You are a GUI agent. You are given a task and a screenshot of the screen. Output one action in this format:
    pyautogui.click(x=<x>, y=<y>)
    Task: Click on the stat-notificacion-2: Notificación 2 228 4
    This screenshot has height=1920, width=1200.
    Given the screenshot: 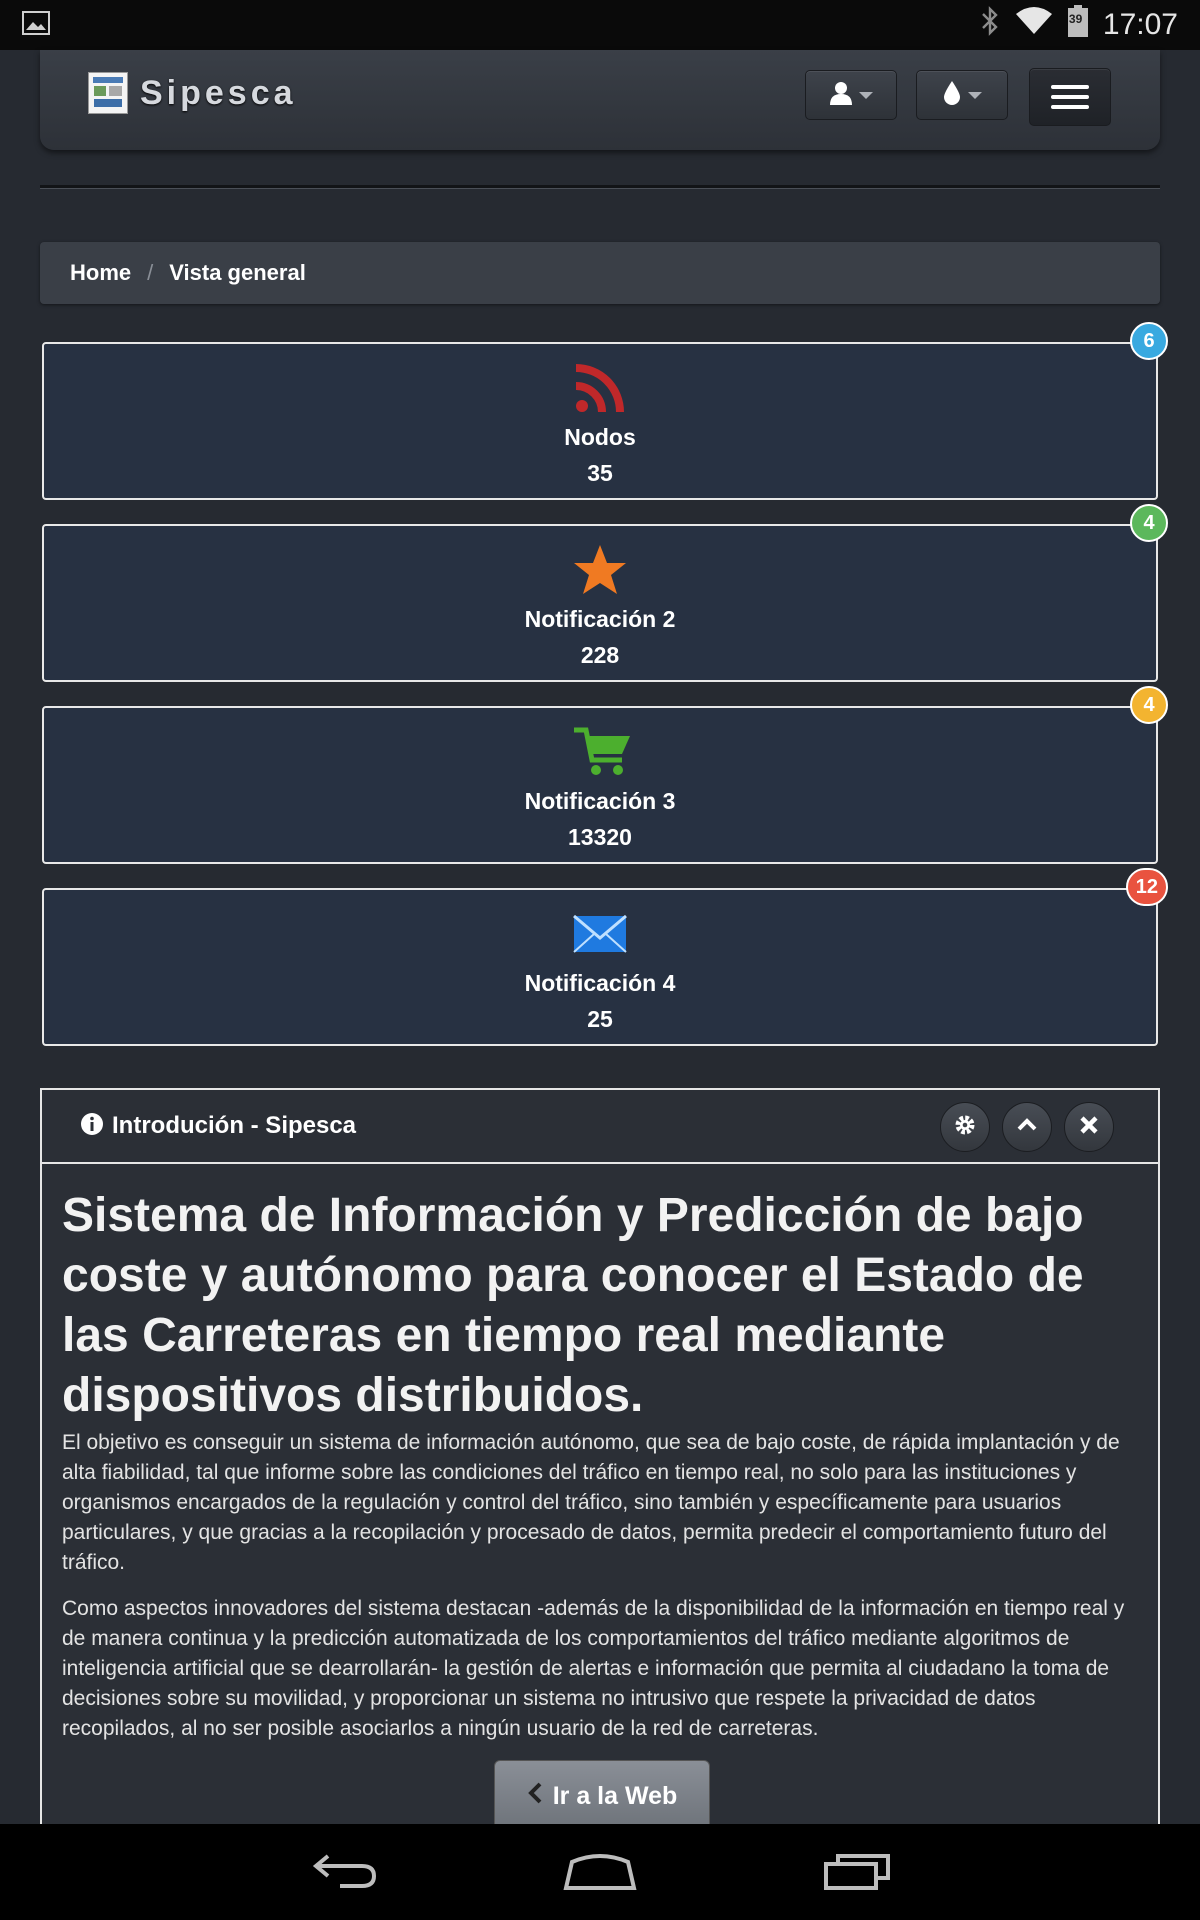 What is the action you would take?
    pyautogui.click(x=605, y=593)
    